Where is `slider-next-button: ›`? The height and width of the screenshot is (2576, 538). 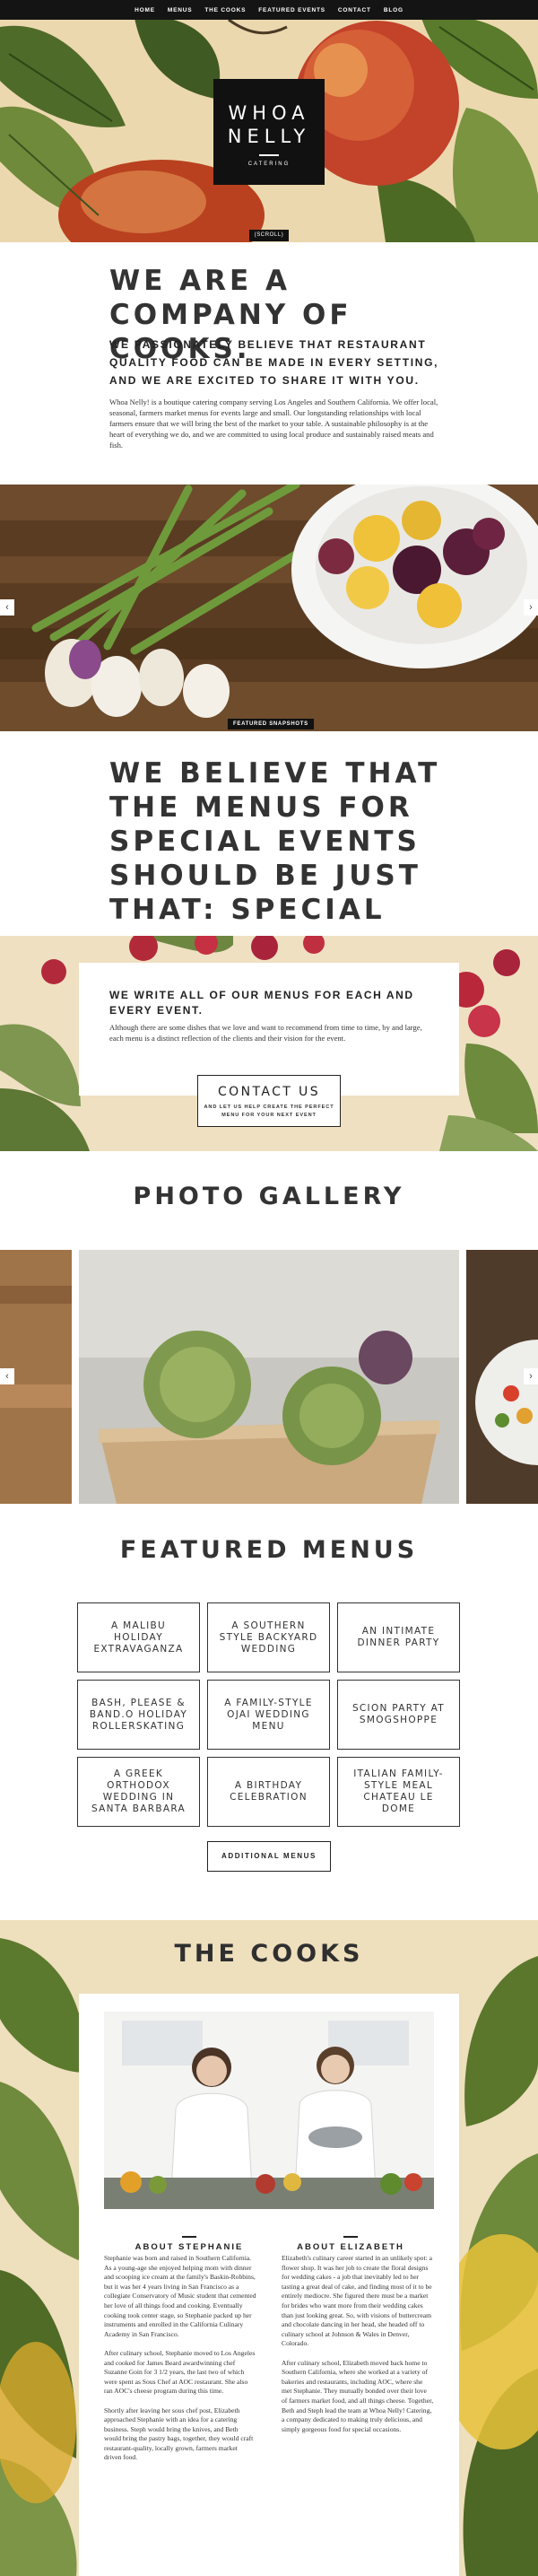 slider-next-button: › is located at coordinates (531, 607).